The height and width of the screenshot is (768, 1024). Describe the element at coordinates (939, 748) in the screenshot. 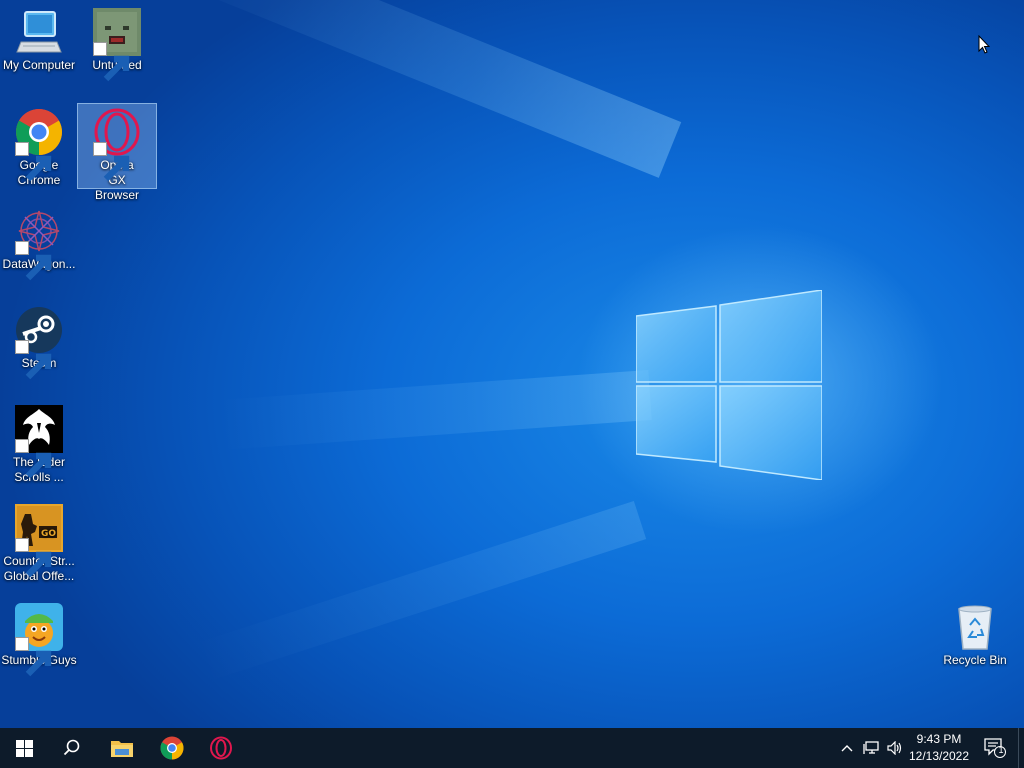

I see `taskbar-clock: 9:43 PM 12/13/2022` at that location.